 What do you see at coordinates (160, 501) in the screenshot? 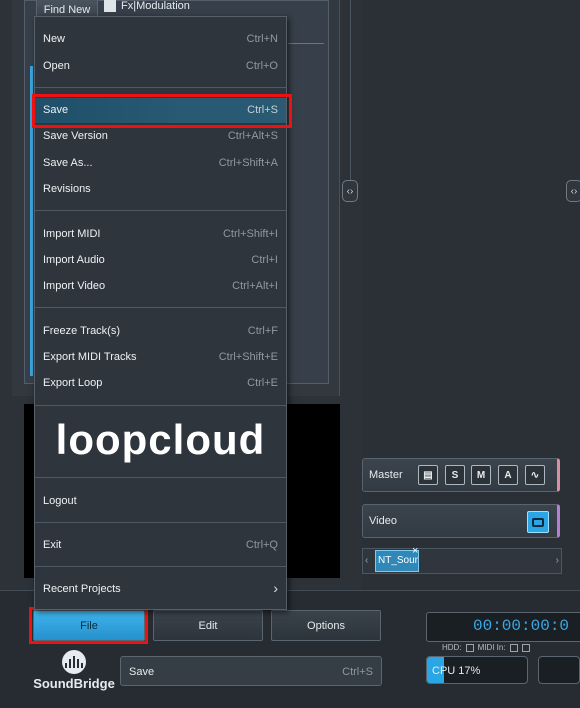
I see `menu-item-logout: Logout` at bounding box center [160, 501].